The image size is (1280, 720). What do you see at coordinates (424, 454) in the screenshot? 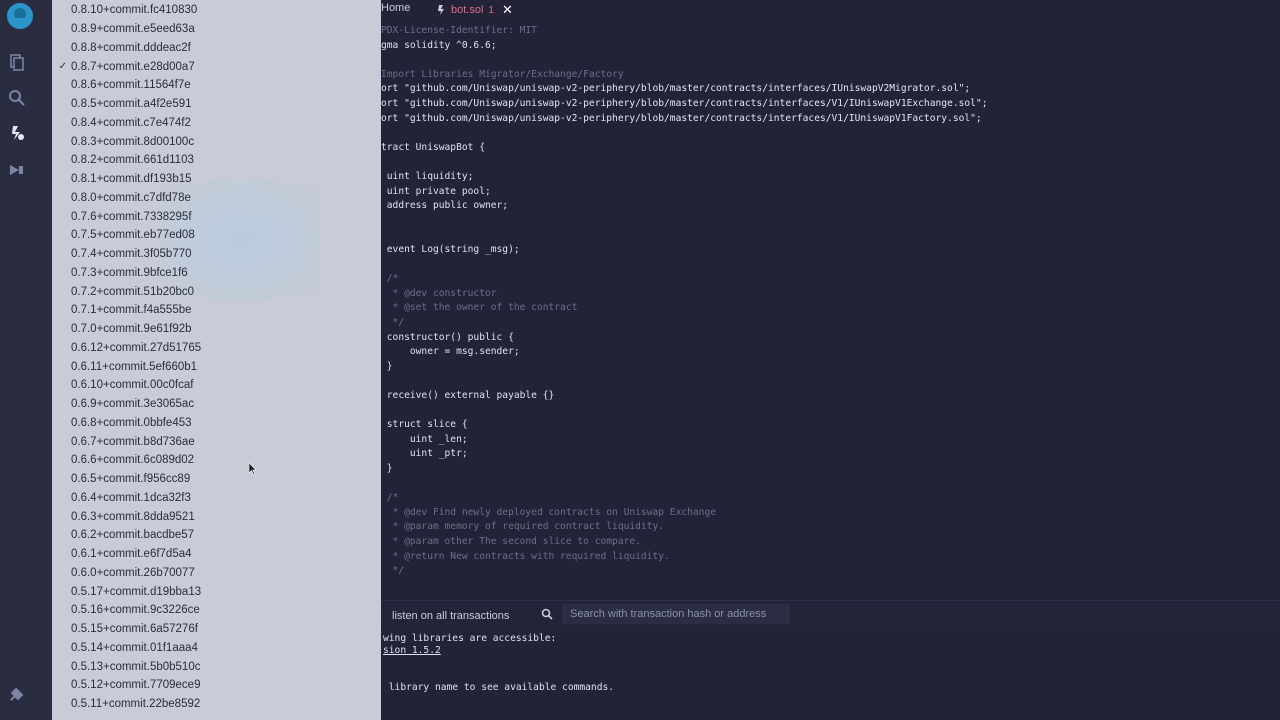
I see `code-line: uint _ptr;` at bounding box center [424, 454].